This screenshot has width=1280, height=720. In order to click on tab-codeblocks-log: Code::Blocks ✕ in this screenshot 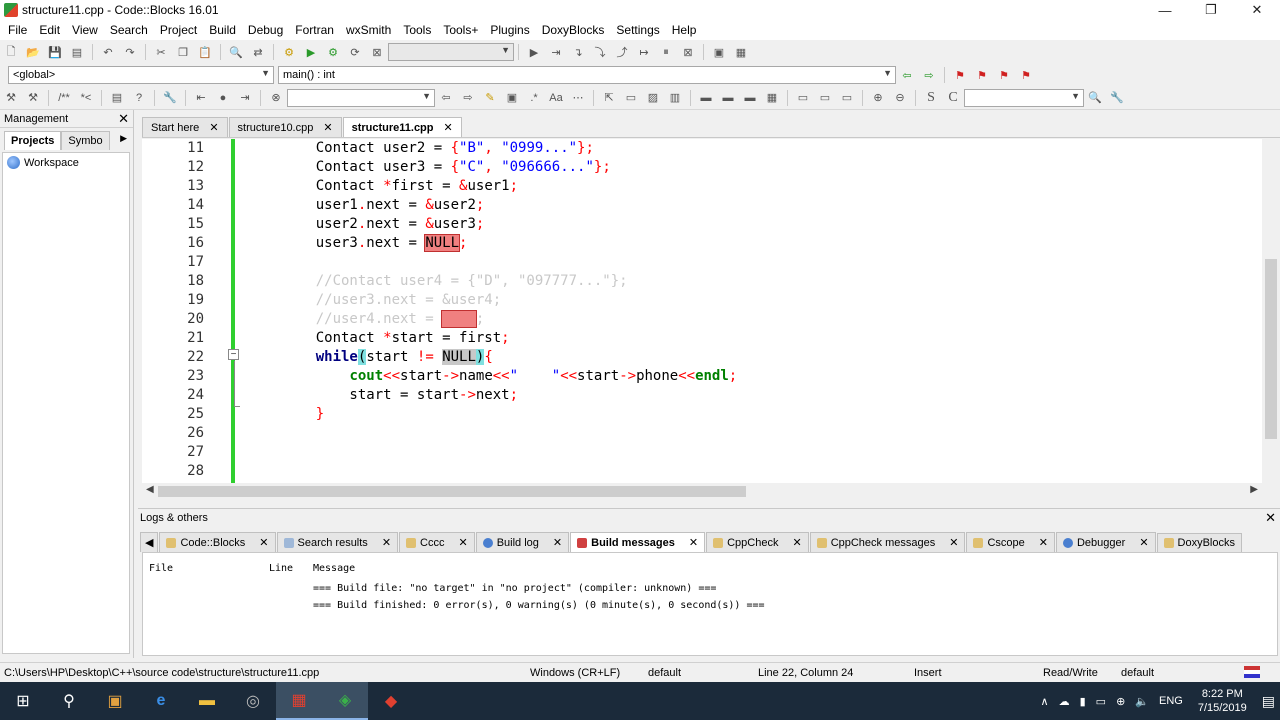, I will do `click(217, 542)`.